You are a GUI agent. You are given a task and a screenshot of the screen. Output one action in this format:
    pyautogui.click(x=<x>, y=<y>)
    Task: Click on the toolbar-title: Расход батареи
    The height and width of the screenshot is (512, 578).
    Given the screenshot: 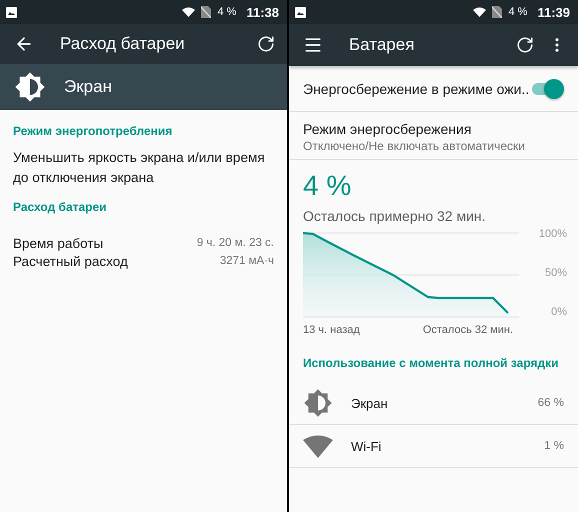 What is the action you would take?
    pyautogui.click(x=123, y=44)
    